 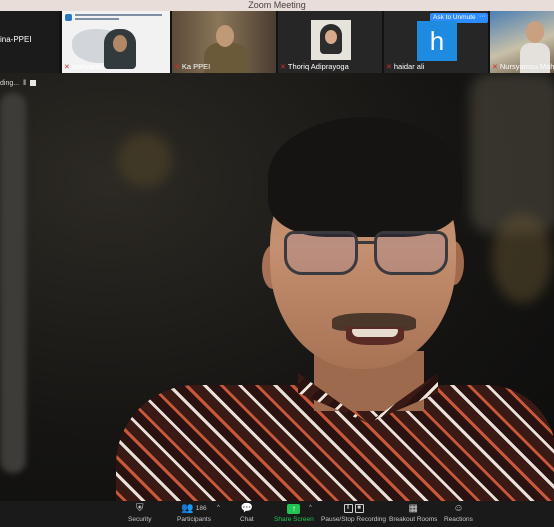 What do you see at coordinates (482, 18) in the screenshot?
I see `more-options-button: ···` at bounding box center [482, 18].